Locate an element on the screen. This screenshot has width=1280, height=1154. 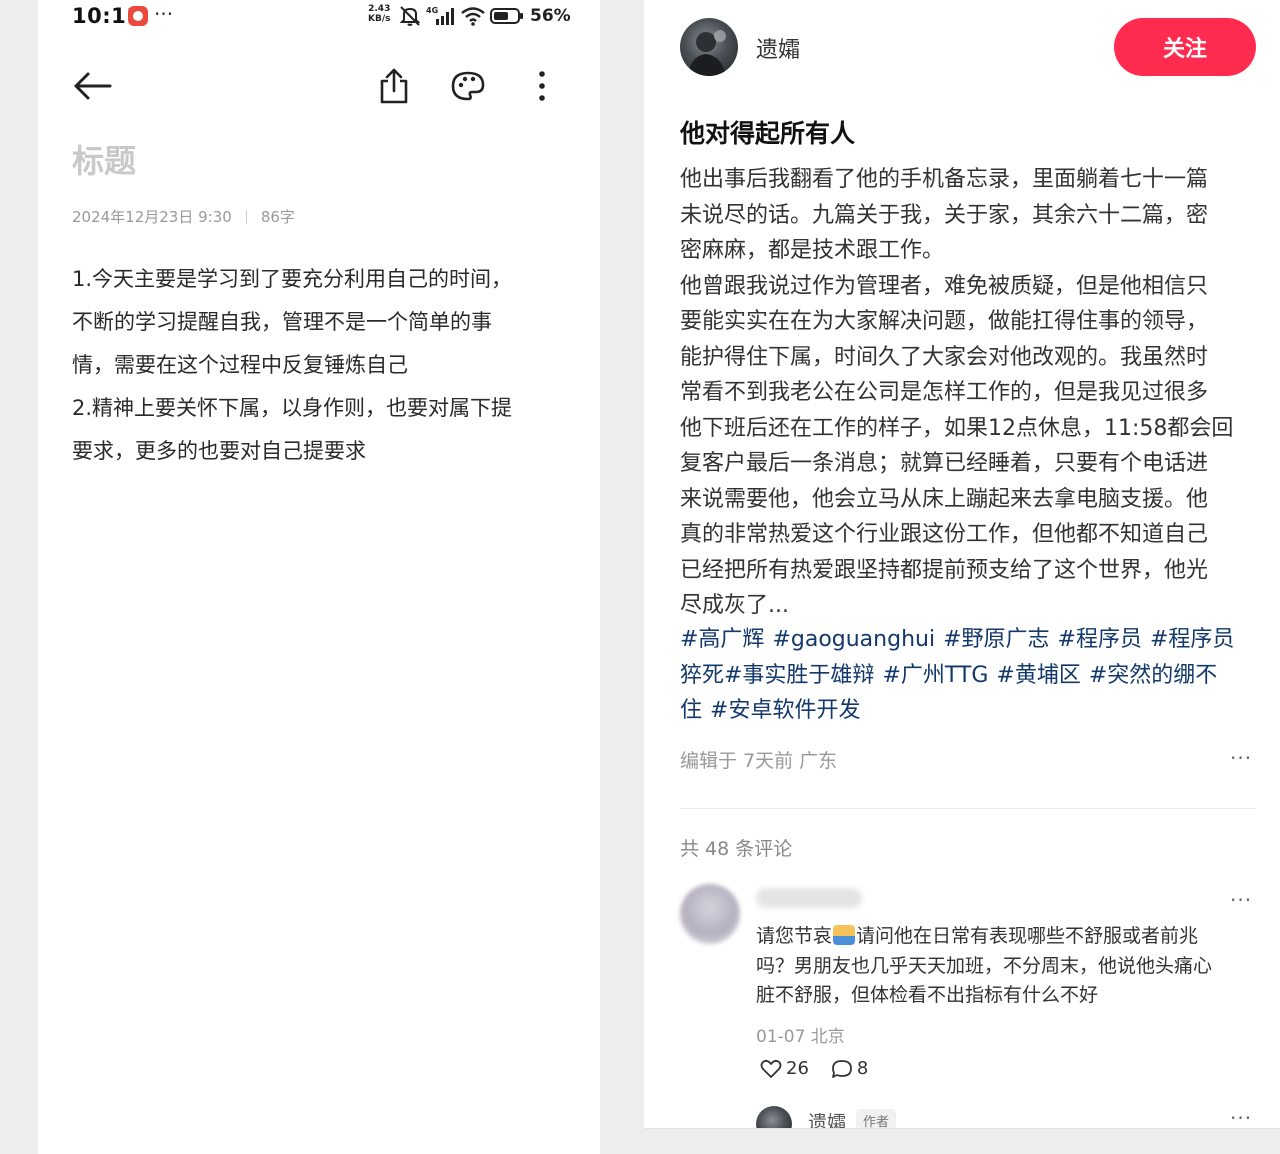
post-body-line: 已经把所有热爱跟坚持都提前预支给了这个世界，他光 is located at coordinates (944, 570).